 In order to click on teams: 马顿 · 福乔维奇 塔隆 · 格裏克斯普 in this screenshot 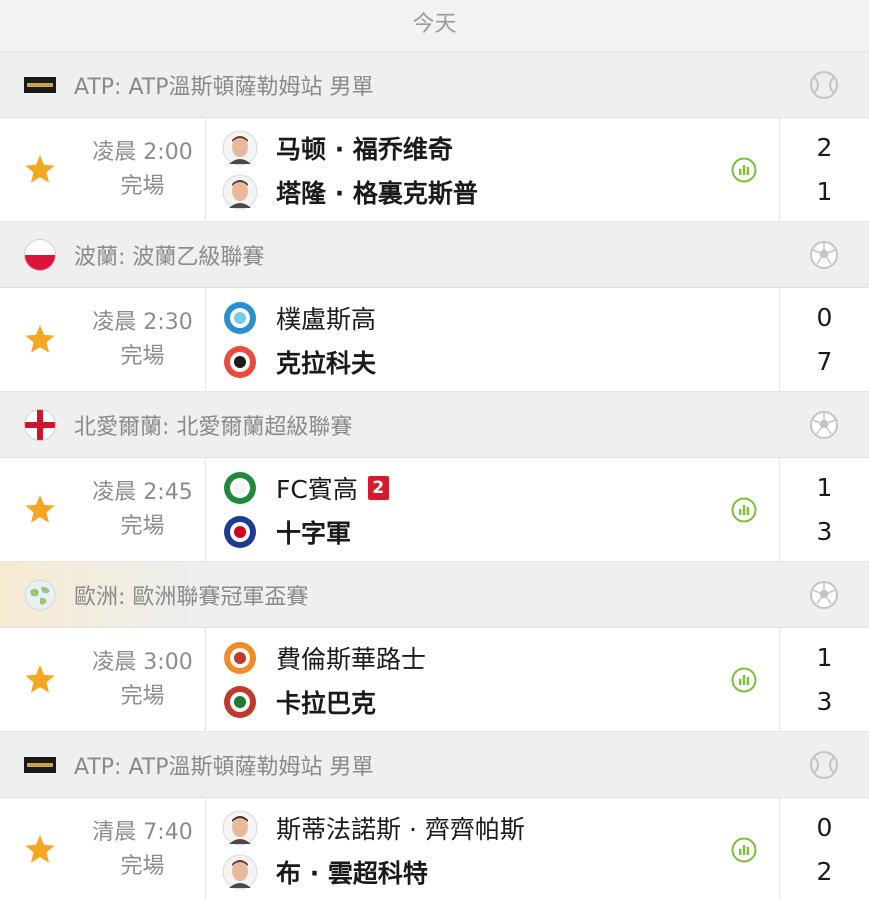, I will do `click(457, 169)`.